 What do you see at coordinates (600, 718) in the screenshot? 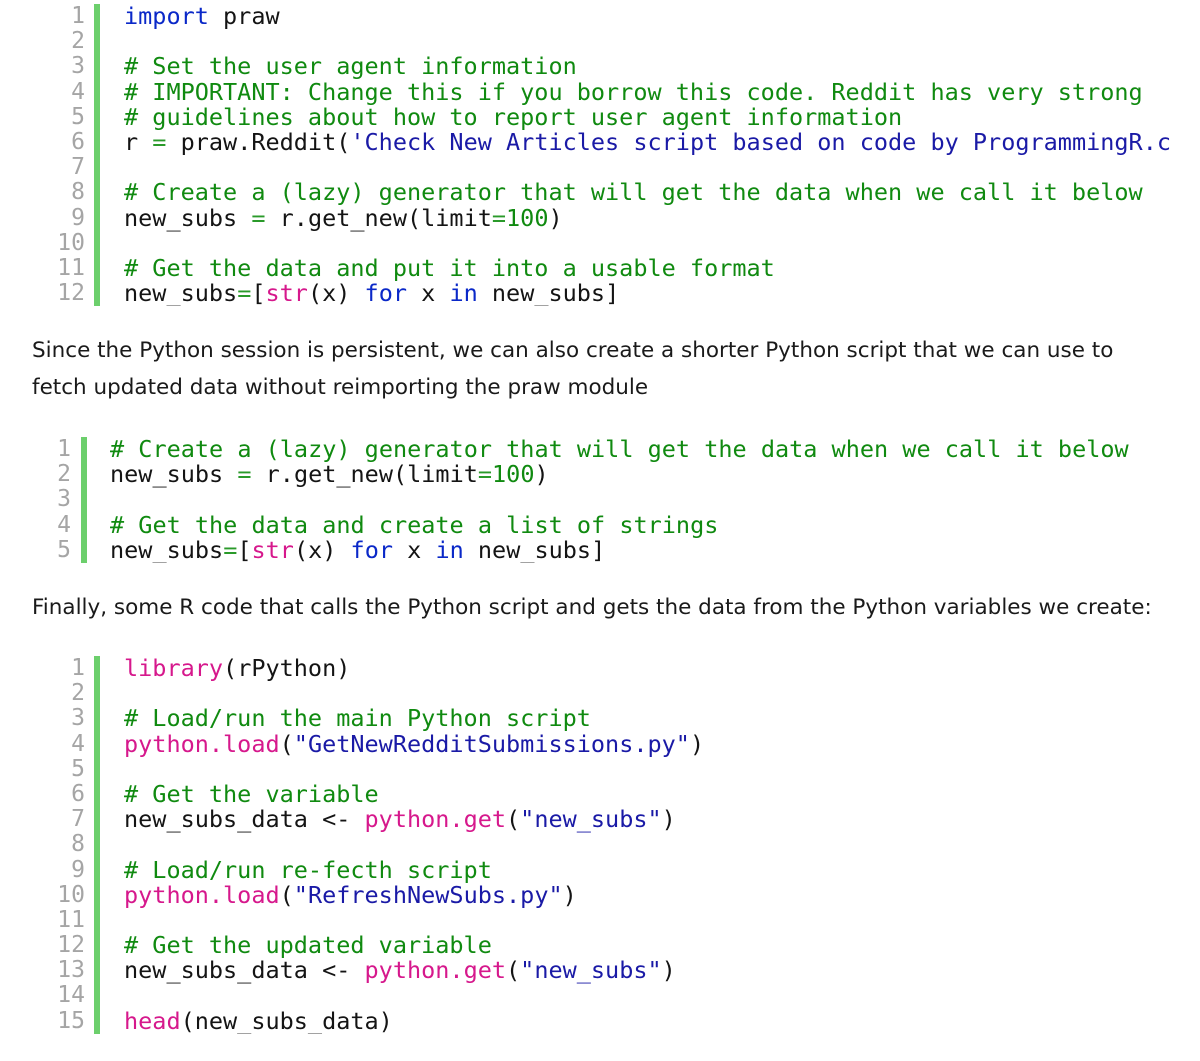
I see `code-line: 3 # Load/run the main Python script` at bounding box center [600, 718].